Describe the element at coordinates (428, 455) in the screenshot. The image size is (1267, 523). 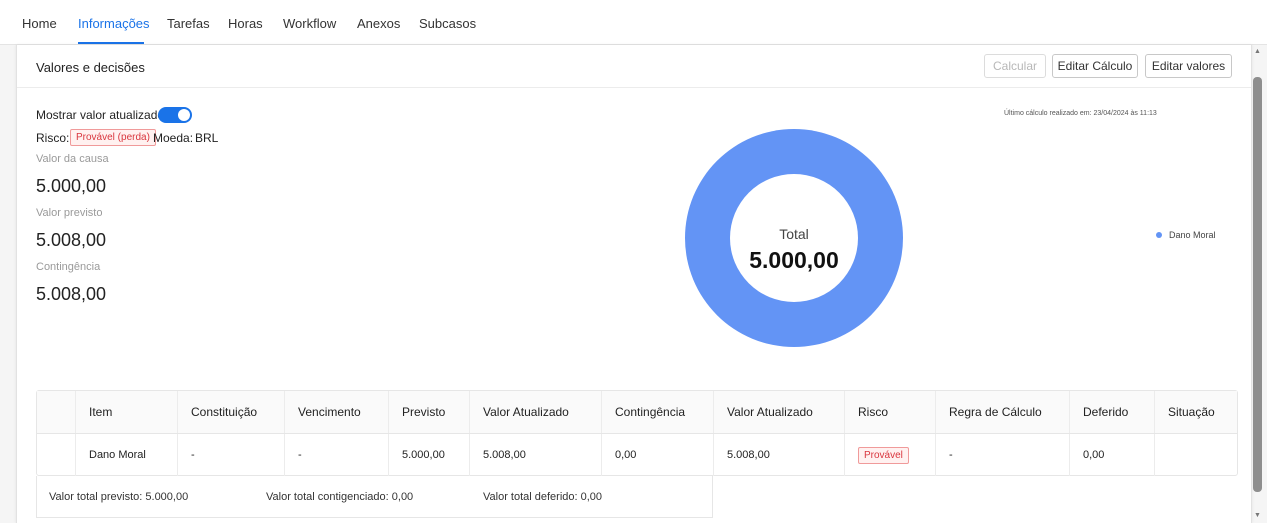
I see `table-cell: 5.000,00` at that location.